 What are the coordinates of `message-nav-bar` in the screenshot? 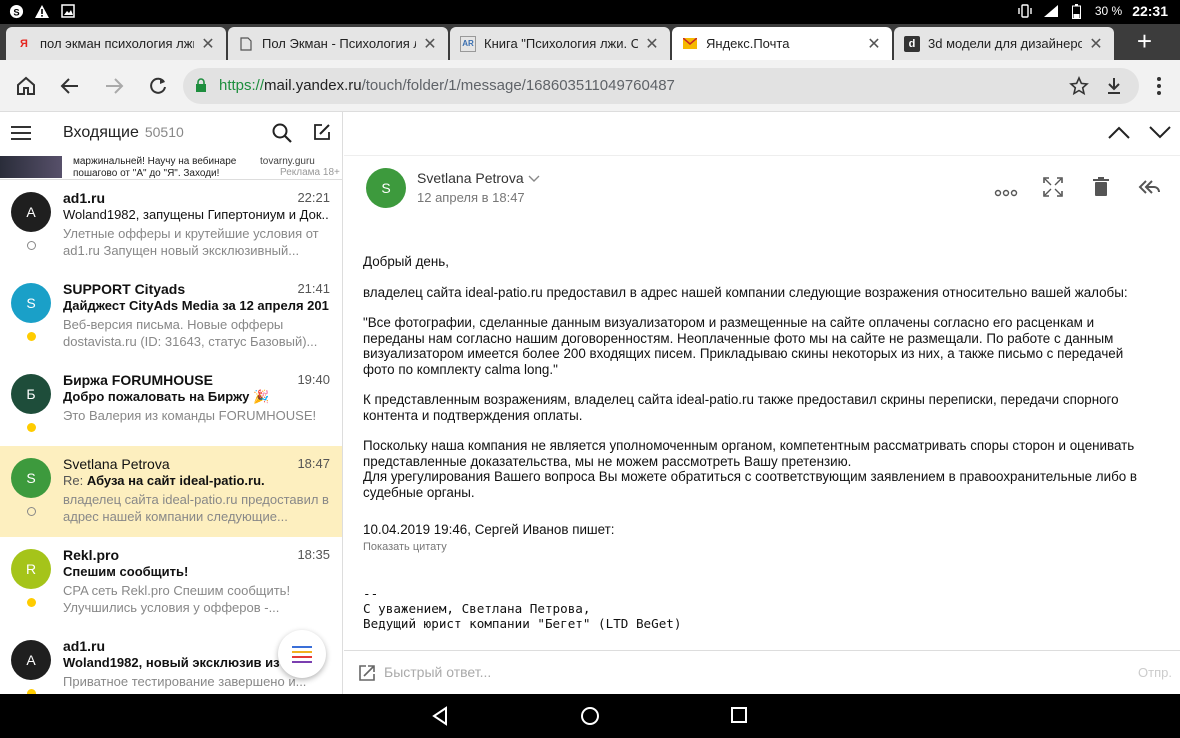 It's located at (762, 134).